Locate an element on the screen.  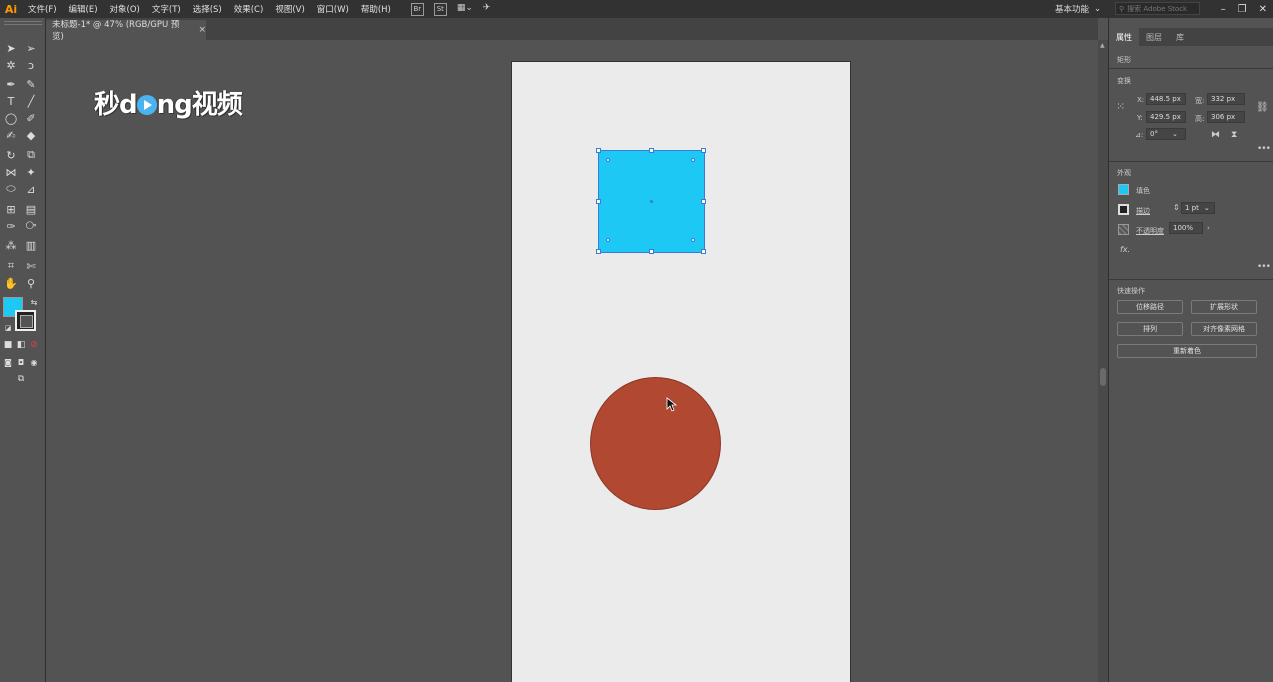
angle-field: 0° ⌄ is located at coordinates (1166, 134).